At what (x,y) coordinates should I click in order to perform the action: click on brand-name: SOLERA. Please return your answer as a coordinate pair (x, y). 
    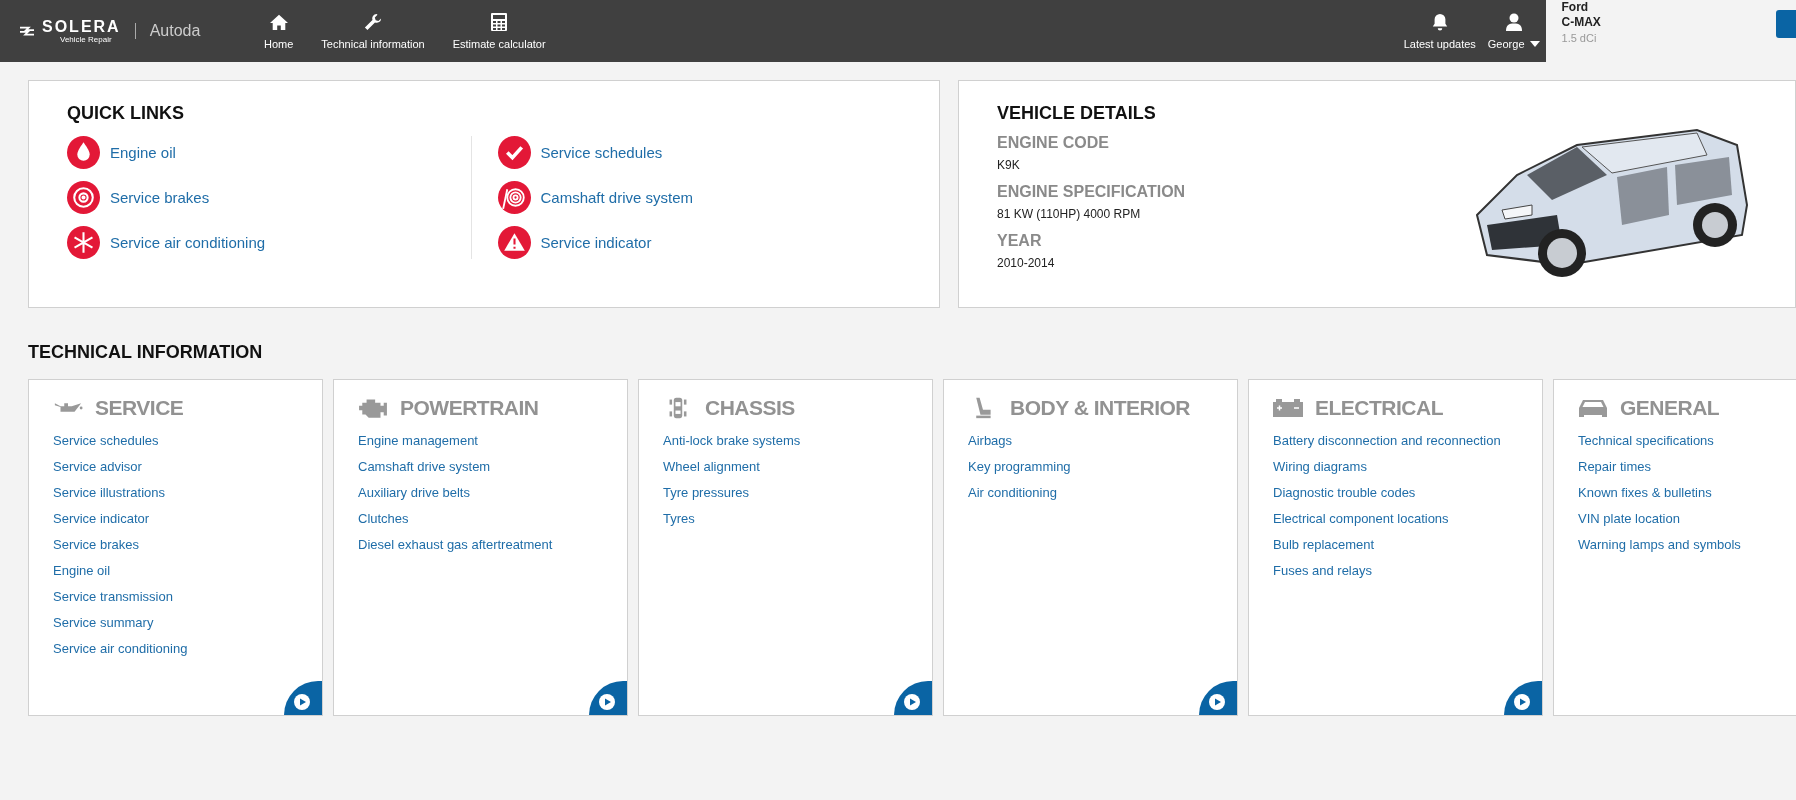
    Looking at the image, I should click on (81, 26).